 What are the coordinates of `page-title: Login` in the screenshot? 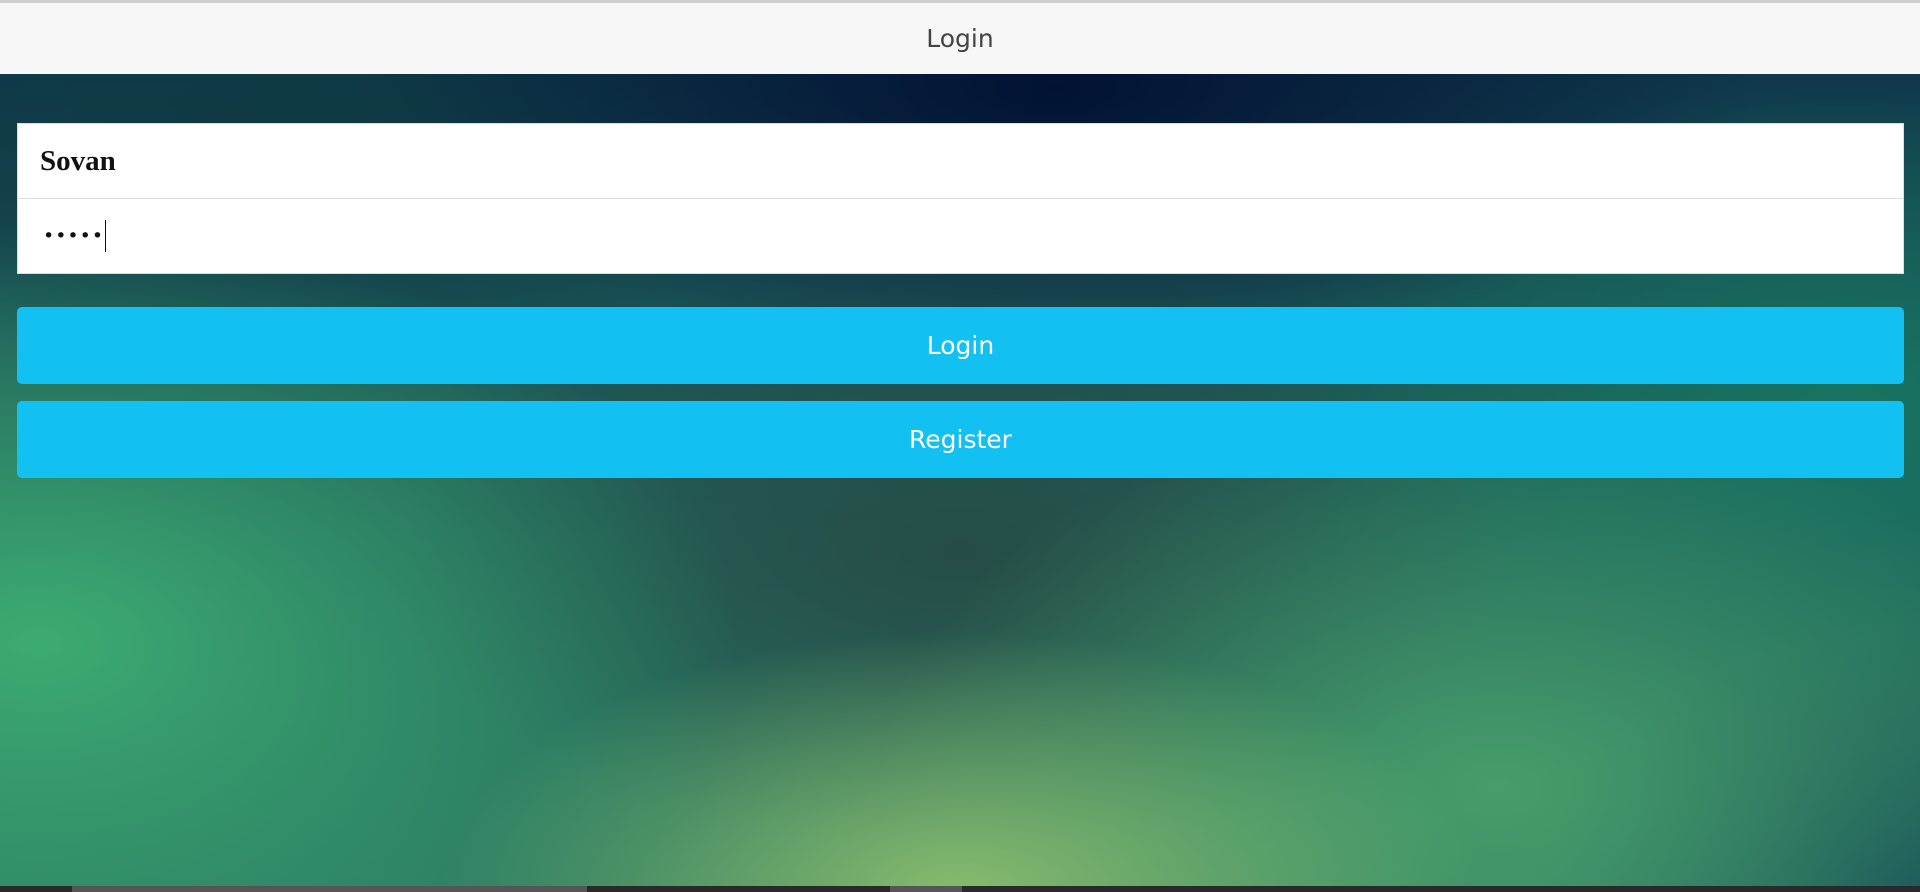 It's located at (960, 38).